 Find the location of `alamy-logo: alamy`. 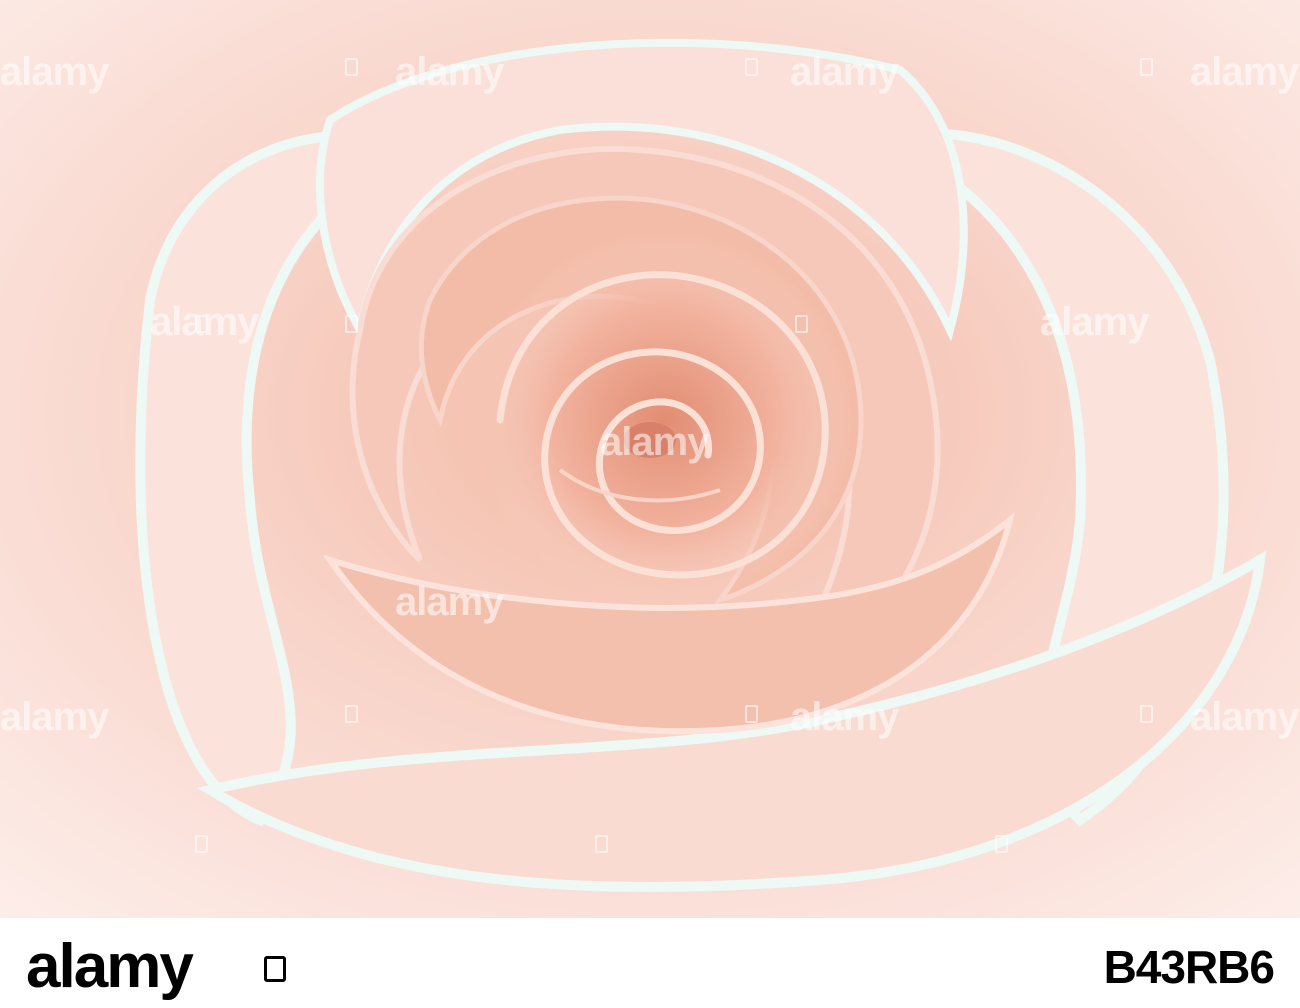

alamy-logo: alamy is located at coordinates (110, 966).